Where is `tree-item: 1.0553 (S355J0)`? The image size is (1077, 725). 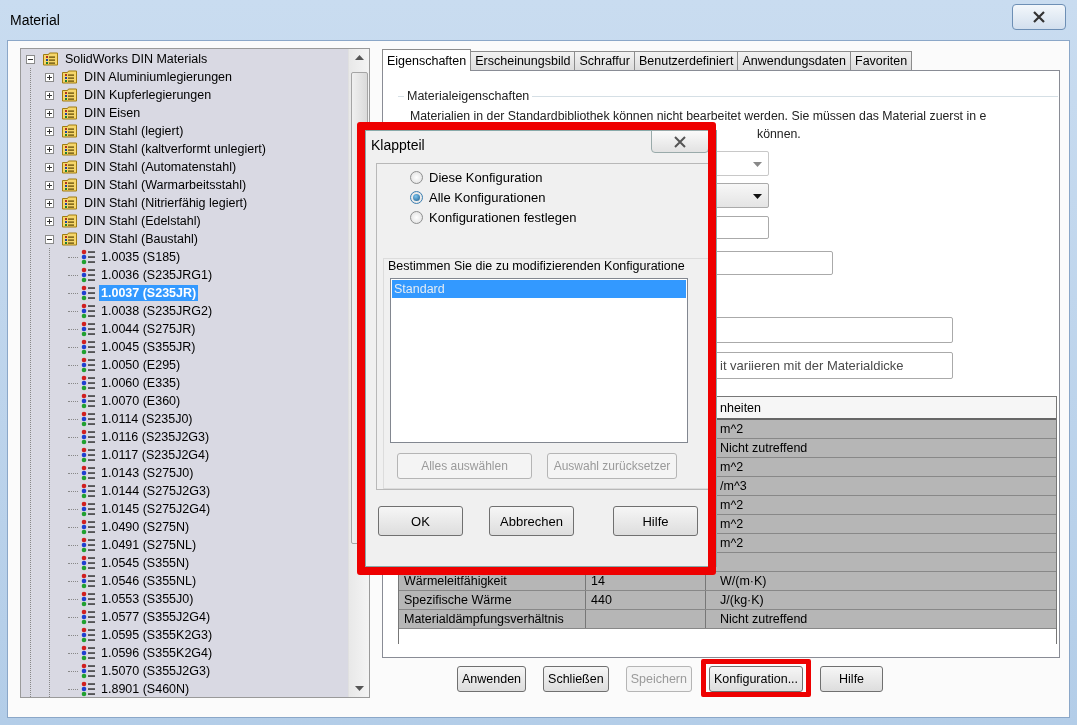
tree-item: 1.0553 (S355J0) is located at coordinates (147, 599).